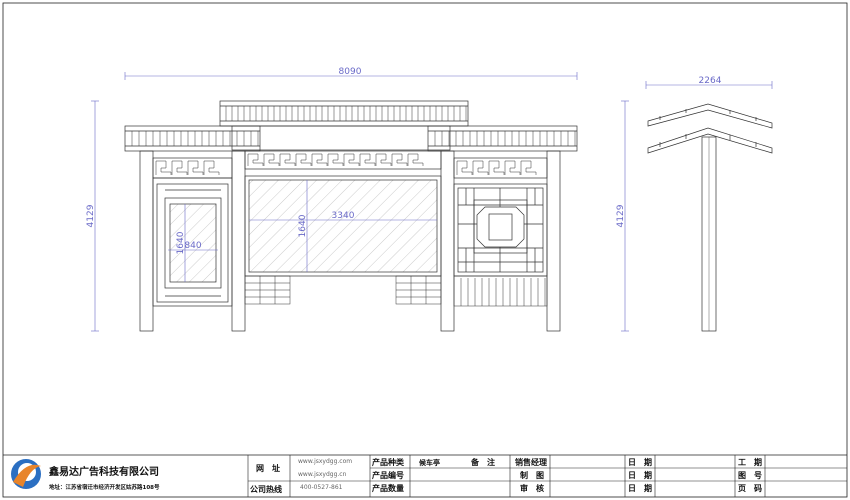 This screenshot has height=500, width=850. I want to click on drawn-label: 制 图, so click(532, 475).